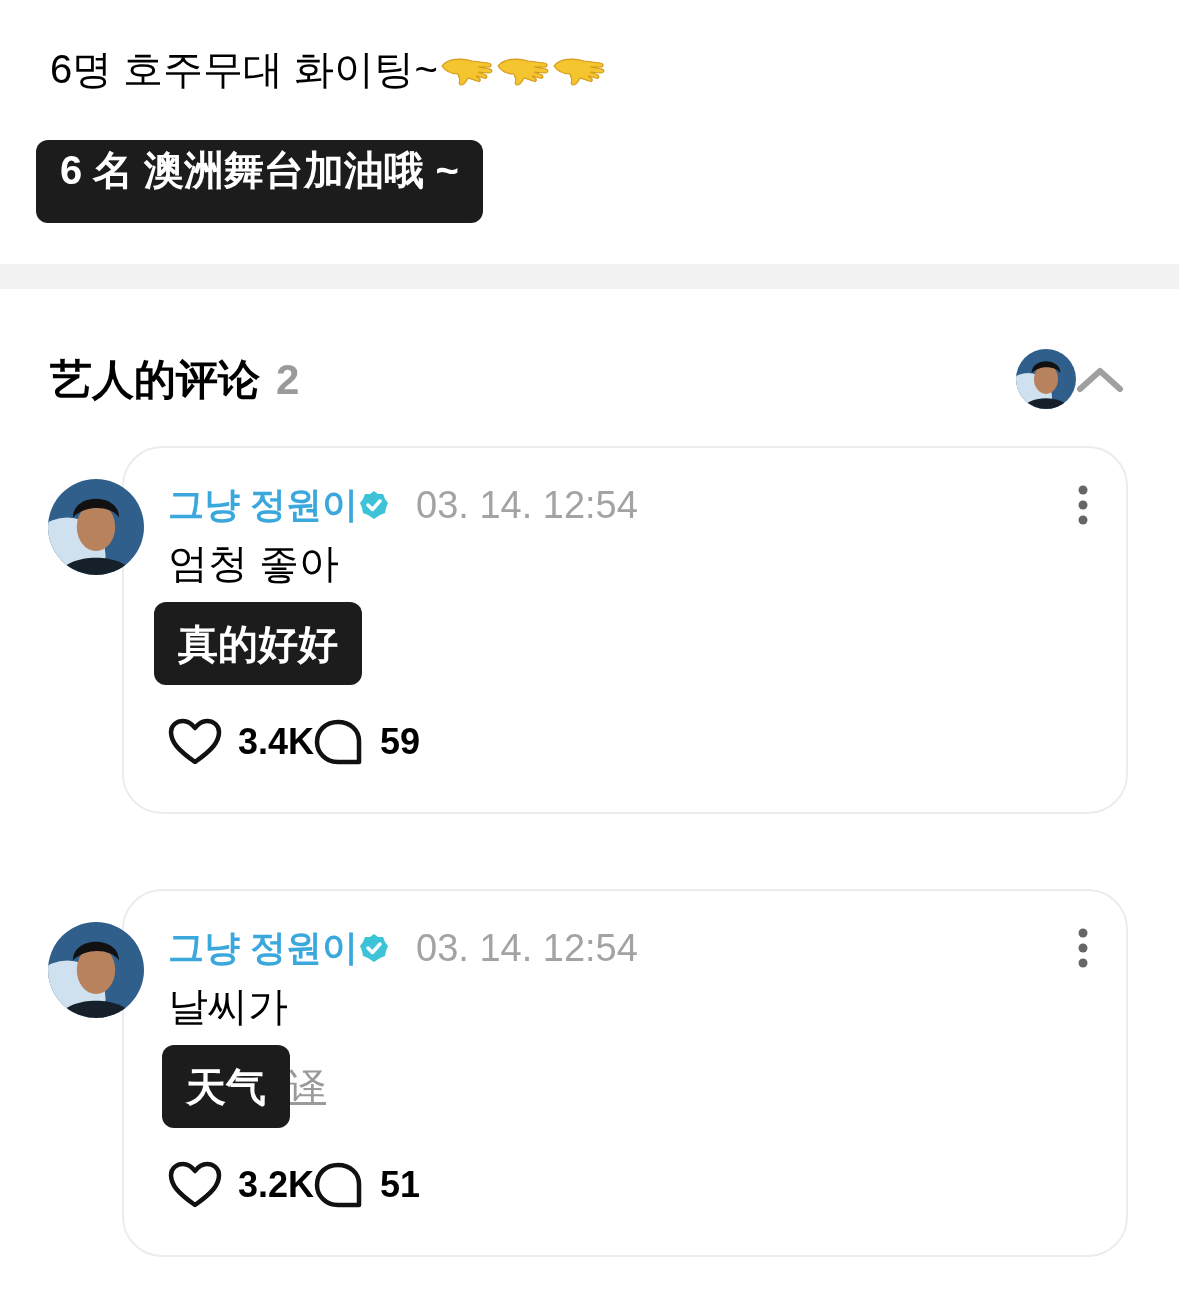 The width and height of the screenshot is (1179, 1316). Describe the element at coordinates (228, 1006) in the screenshot. I see `comment-text: 날씨가` at that location.